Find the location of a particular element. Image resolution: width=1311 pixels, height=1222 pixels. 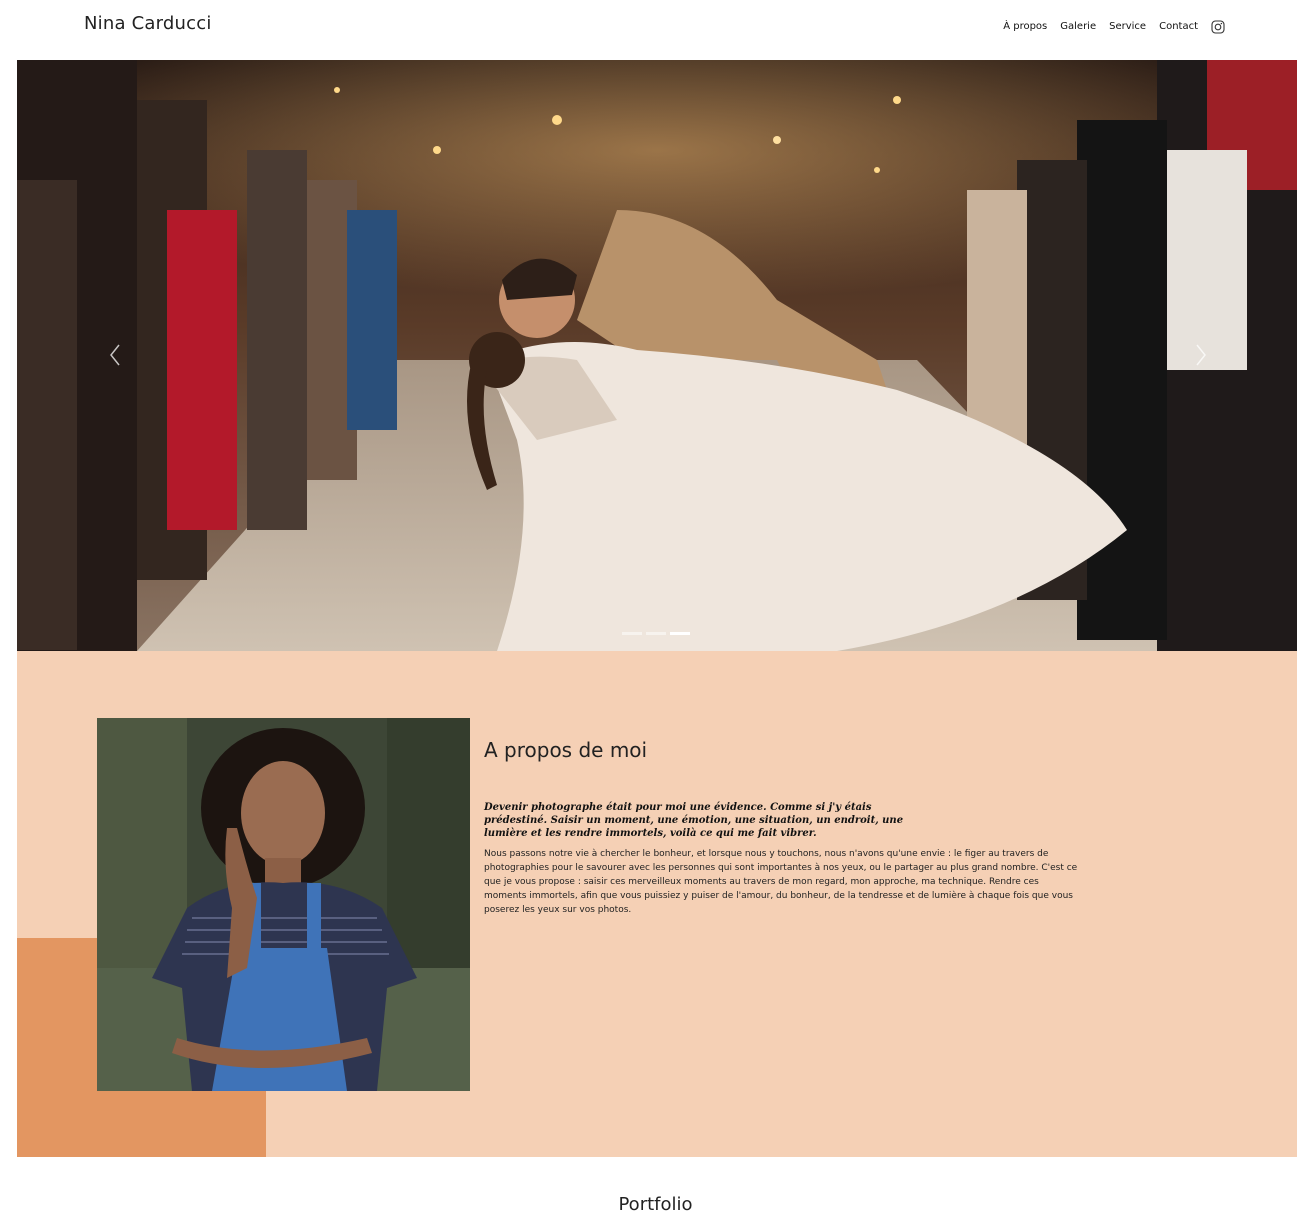

portrait-photo is located at coordinates (283, 904).